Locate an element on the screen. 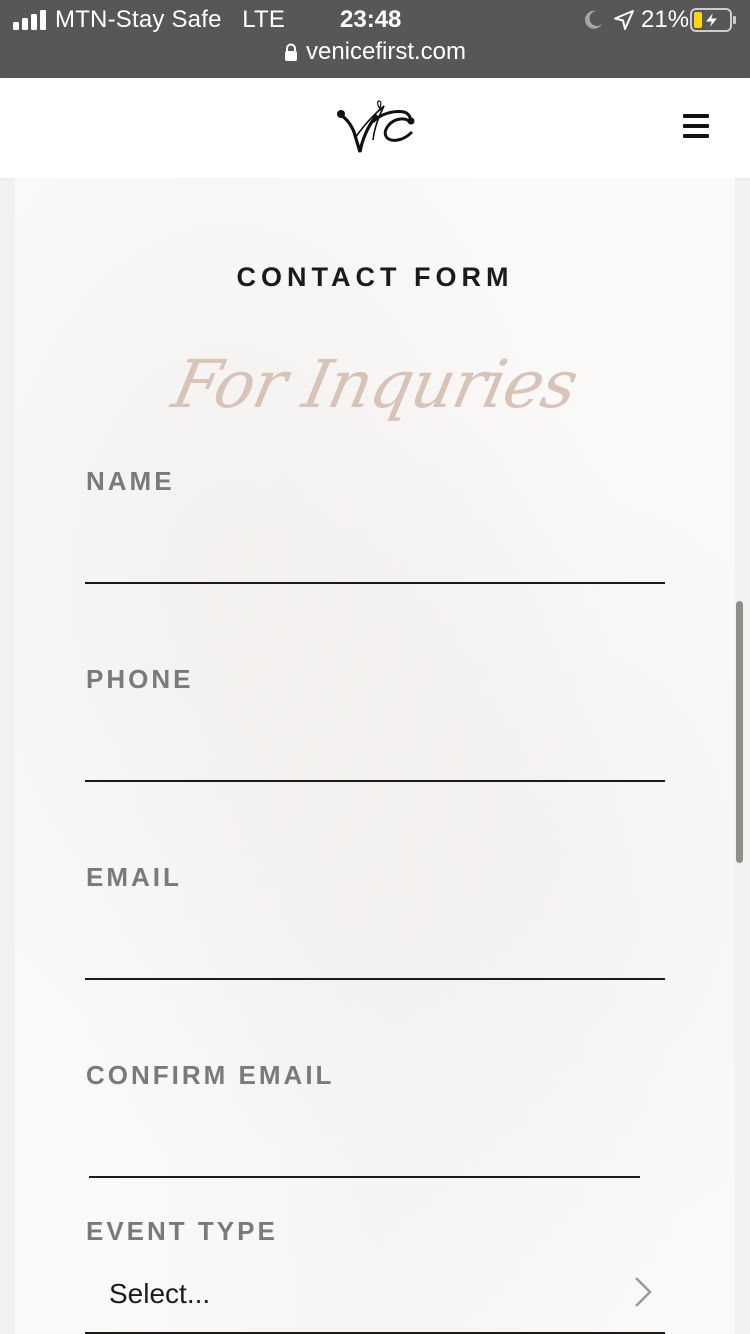  clock: 23:48 is located at coordinates (371, 19).